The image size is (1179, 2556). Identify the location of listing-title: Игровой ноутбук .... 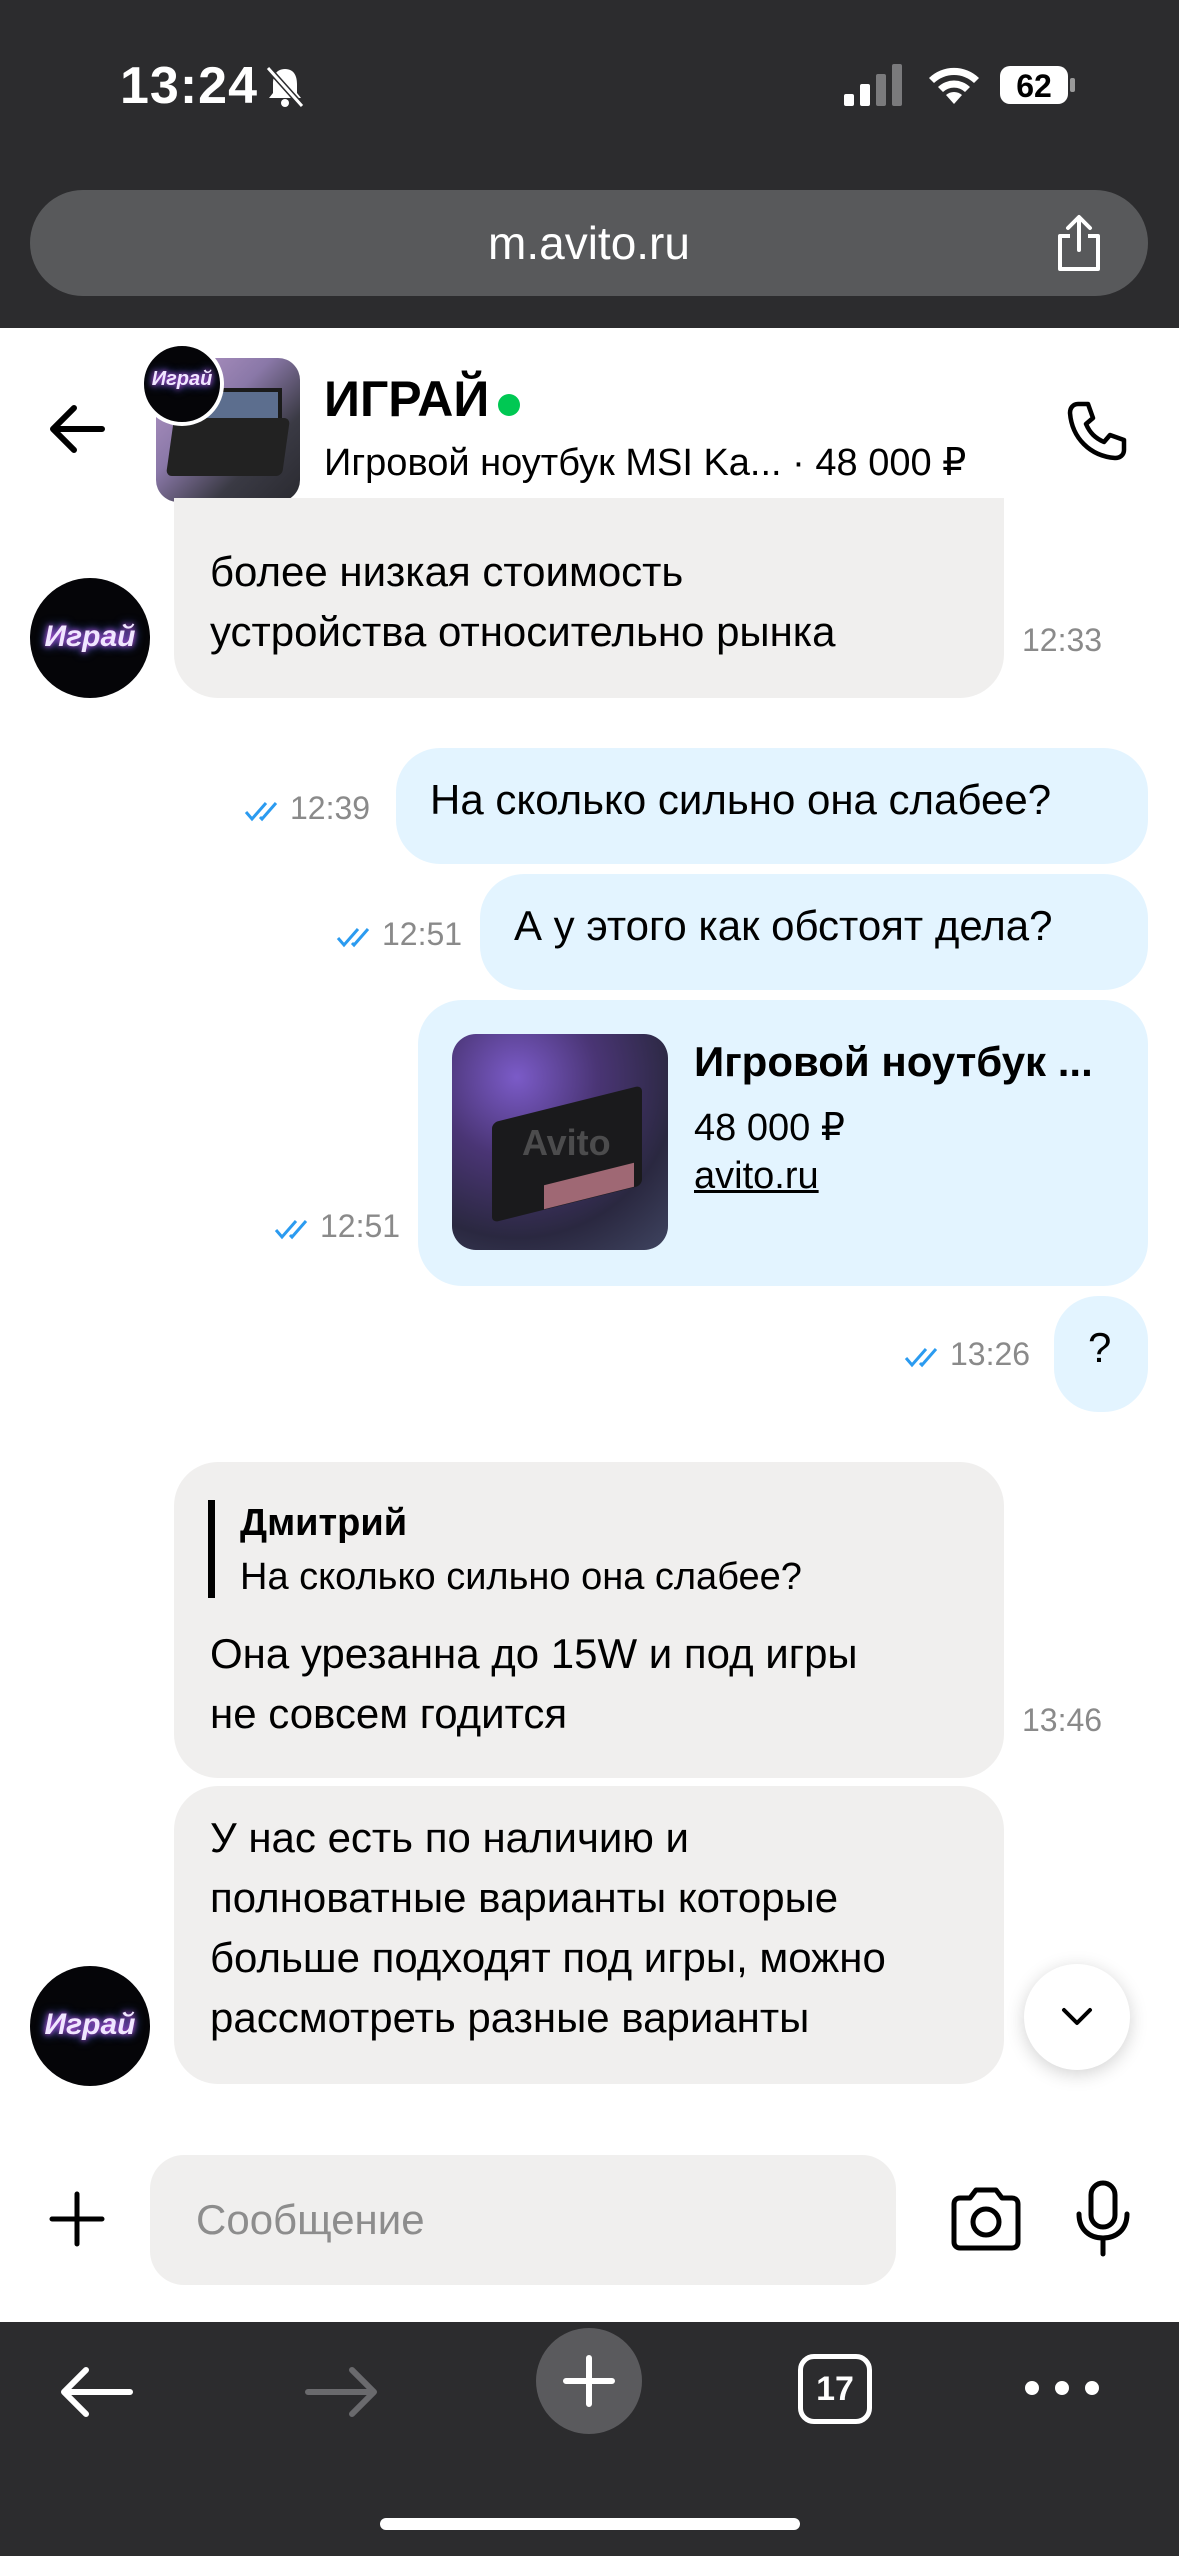
(893, 1062).